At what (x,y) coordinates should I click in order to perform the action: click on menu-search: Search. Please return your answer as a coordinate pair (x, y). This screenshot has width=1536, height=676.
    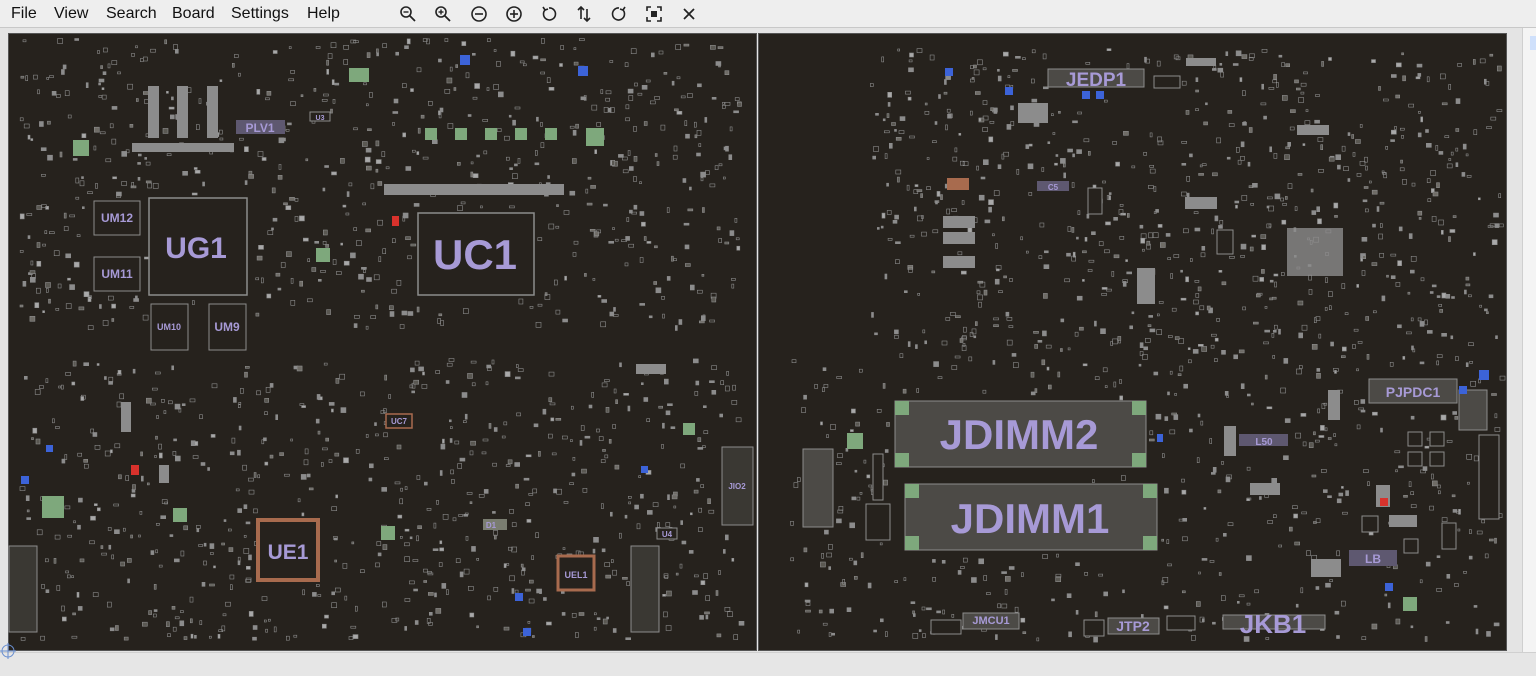
    Looking at the image, I should click on (131, 14).